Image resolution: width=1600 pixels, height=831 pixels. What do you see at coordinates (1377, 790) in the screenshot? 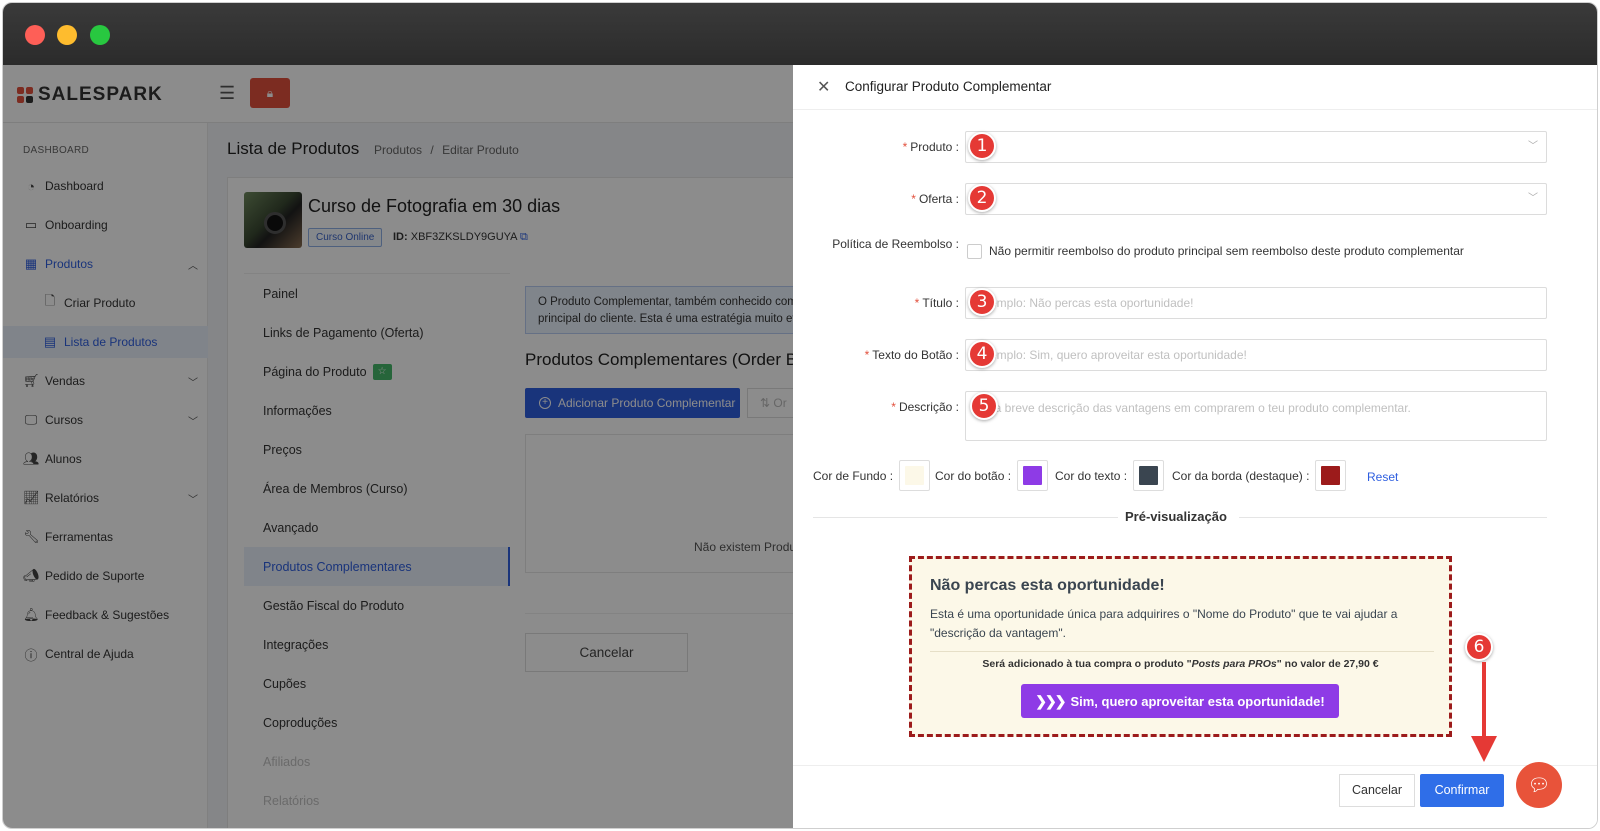
I see `cancel-button: Cancelar` at bounding box center [1377, 790].